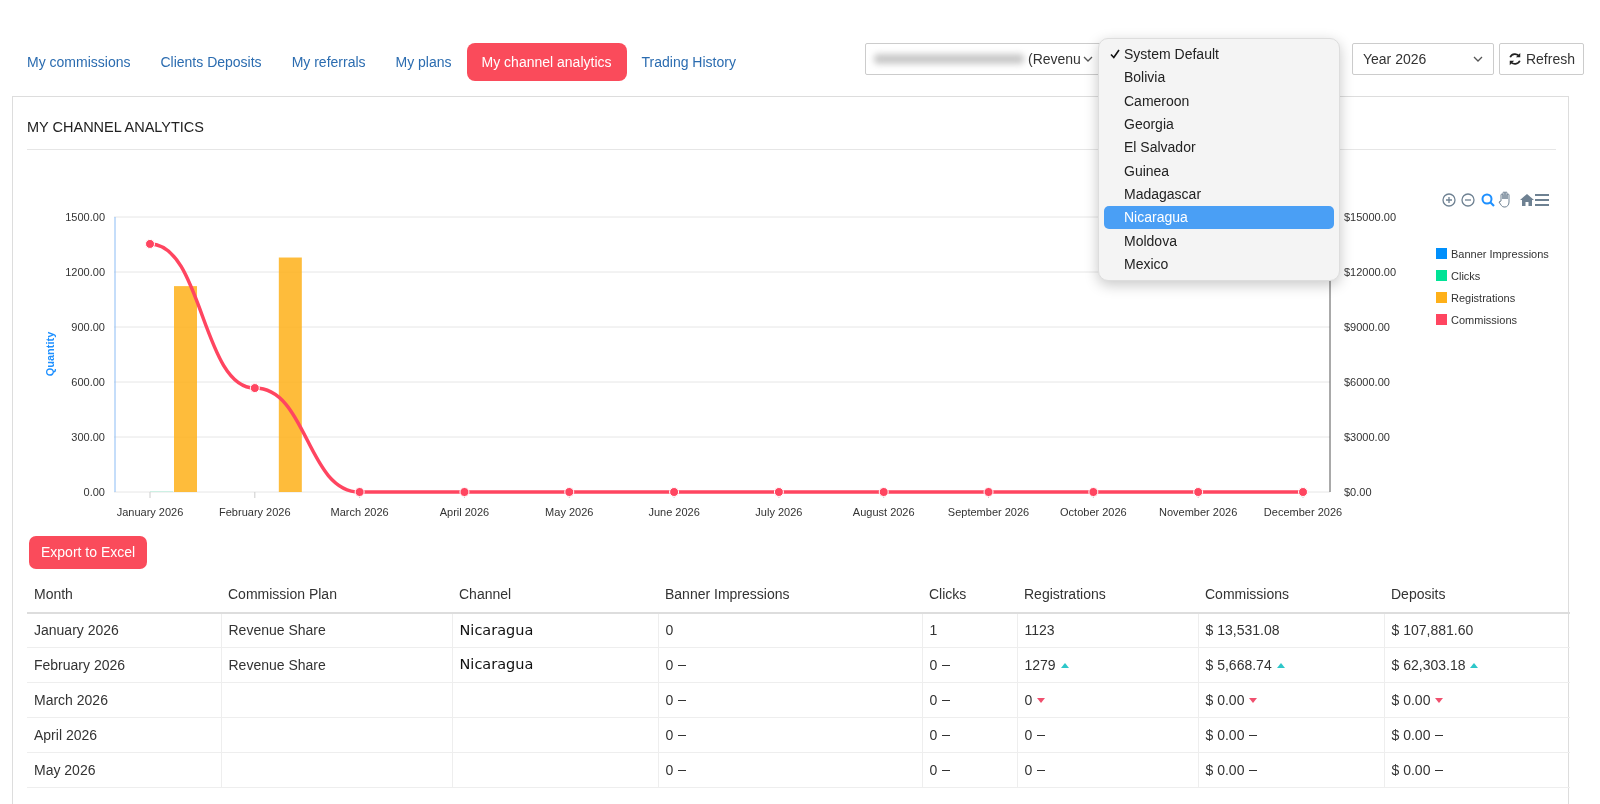 The width and height of the screenshot is (1600, 804). What do you see at coordinates (555, 594) in the screenshot?
I see `column-header: Channel` at bounding box center [555, 594].